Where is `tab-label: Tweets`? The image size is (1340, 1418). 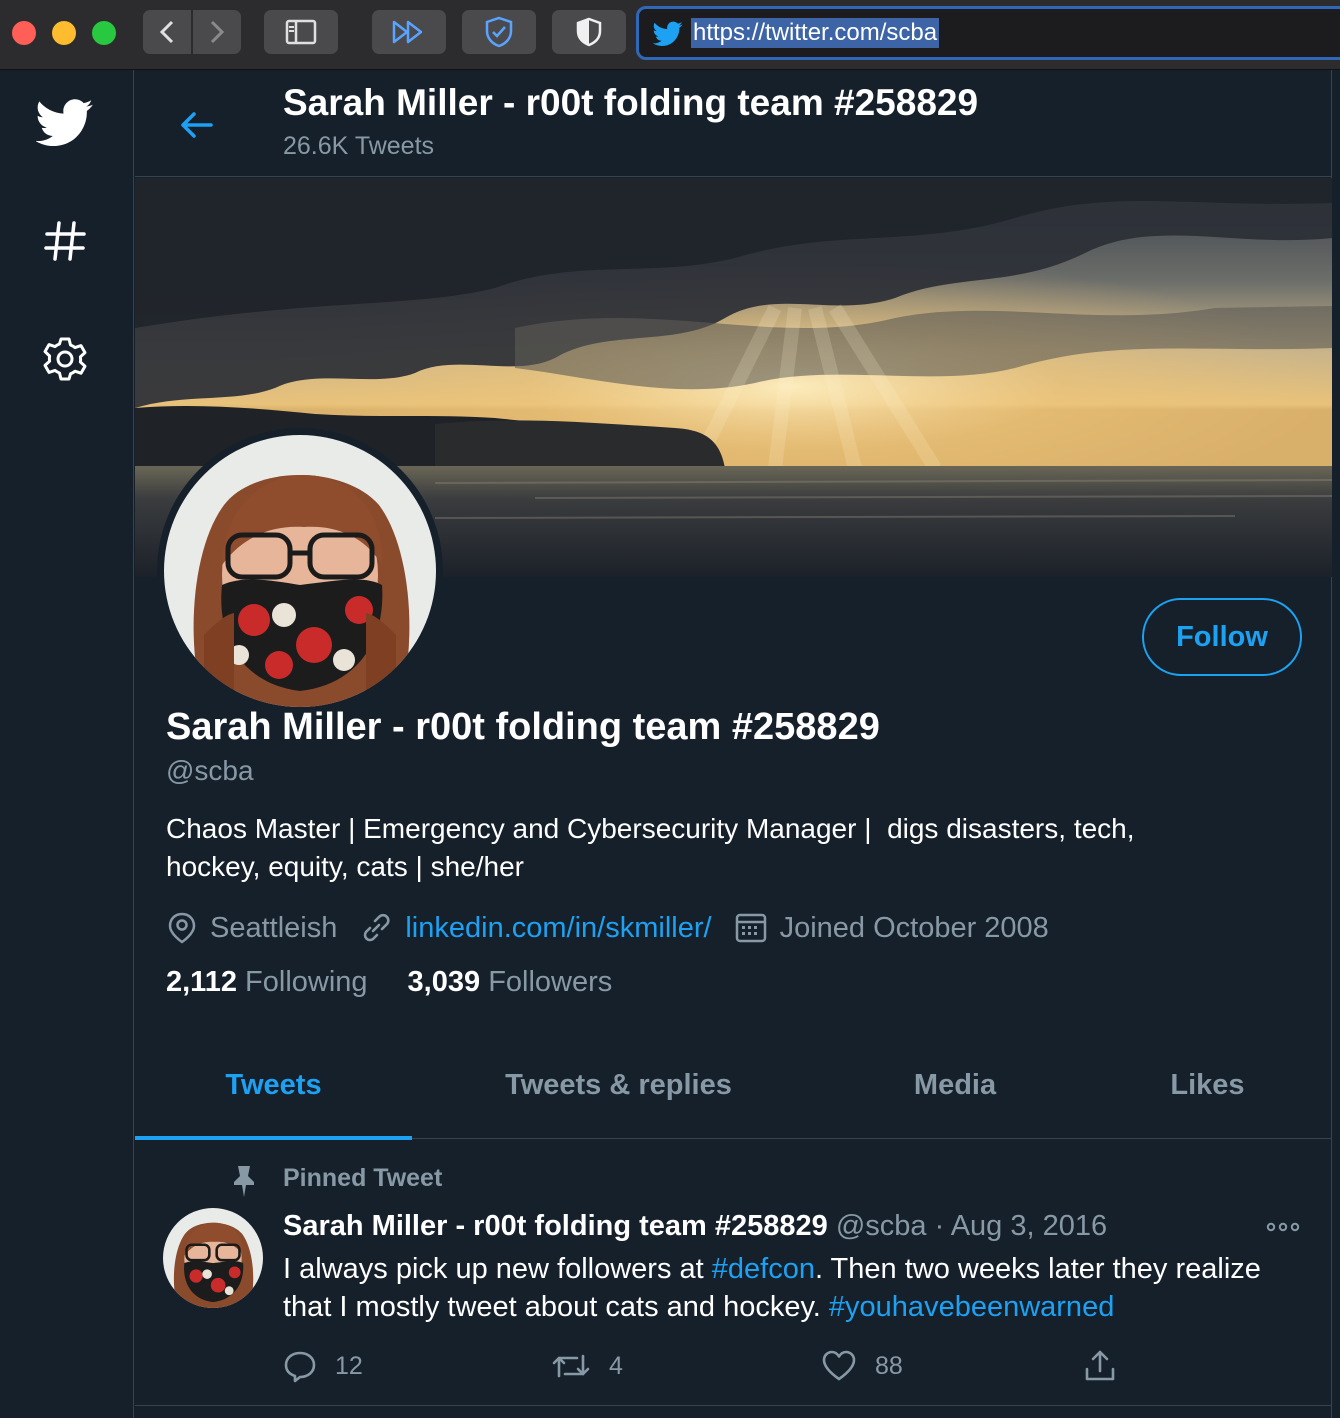
tab-label: Tweets is located at coordinates (273, 1085).